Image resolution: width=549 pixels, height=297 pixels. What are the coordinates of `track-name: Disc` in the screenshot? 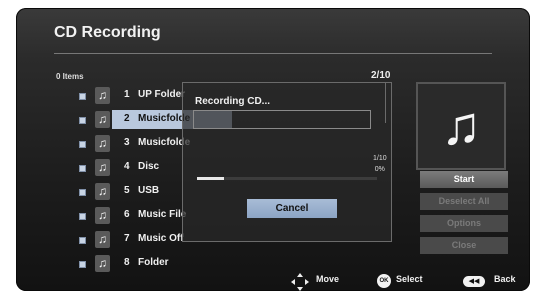 It's located at (149, 166).